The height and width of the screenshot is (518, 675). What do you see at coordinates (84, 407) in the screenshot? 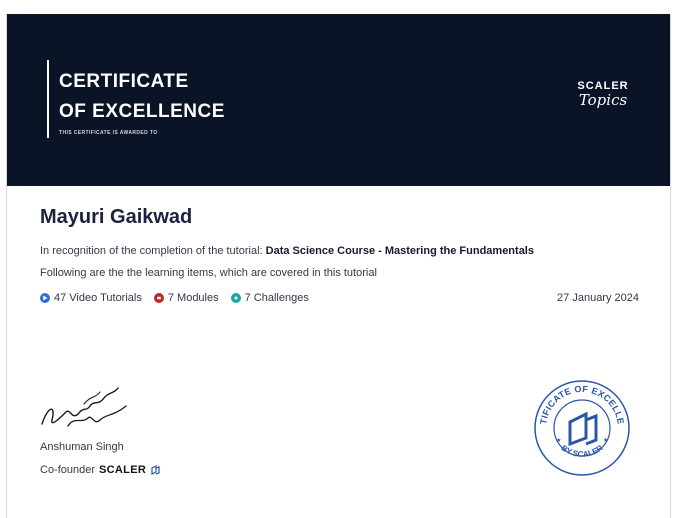
I see `signature-image` at bounding box center [84, 407].